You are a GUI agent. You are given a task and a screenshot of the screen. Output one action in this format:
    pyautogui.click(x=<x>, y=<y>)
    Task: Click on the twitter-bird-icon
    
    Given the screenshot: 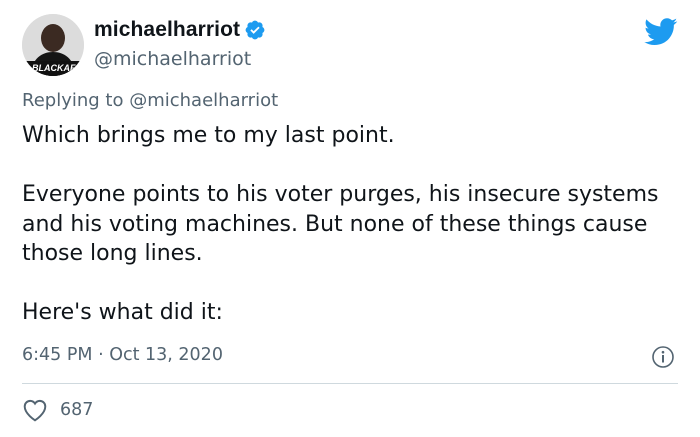 What is the action you would take?
    pyautogui.click(x=661, y=32)
    